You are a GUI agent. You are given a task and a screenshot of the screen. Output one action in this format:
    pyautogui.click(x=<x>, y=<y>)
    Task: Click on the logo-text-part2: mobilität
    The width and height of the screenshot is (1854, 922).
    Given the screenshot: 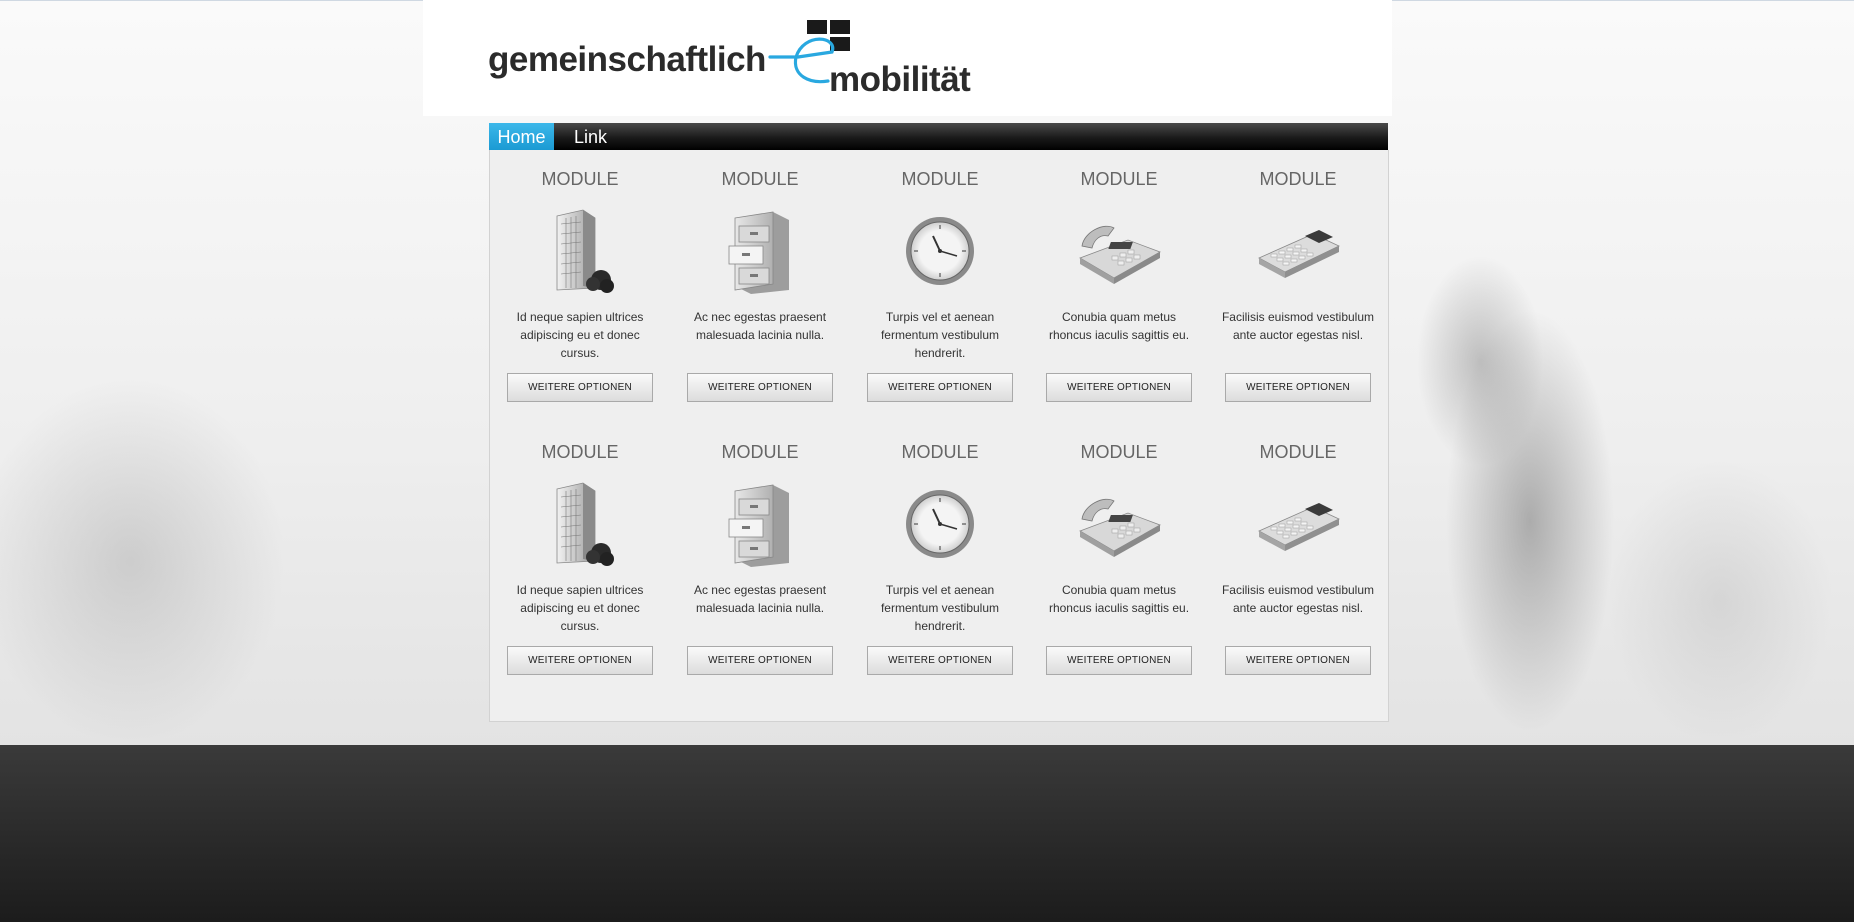 What is the action you would take?
    pyautogui.click(x=900, y=79)
    